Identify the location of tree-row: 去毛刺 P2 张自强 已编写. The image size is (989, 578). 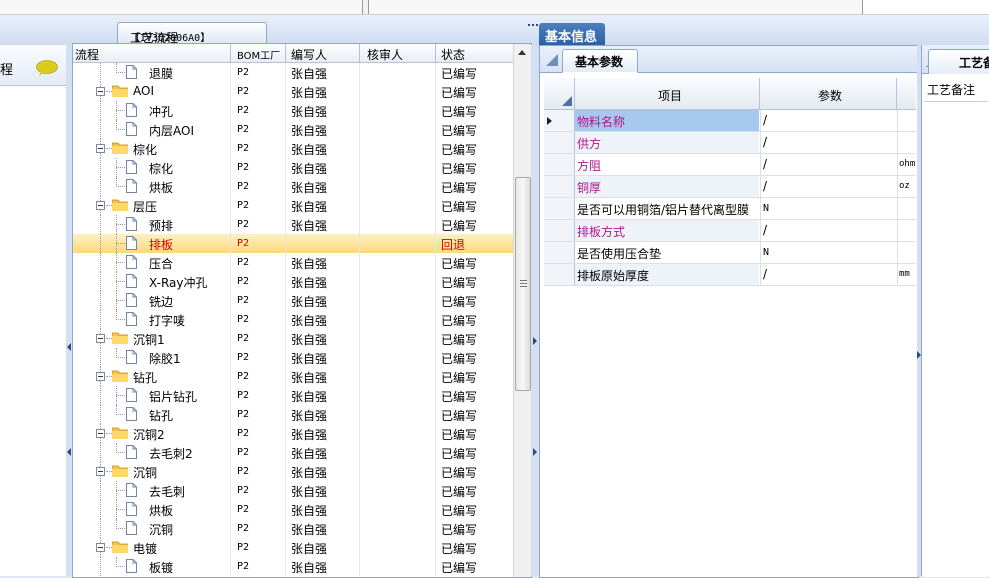
(293, 490).